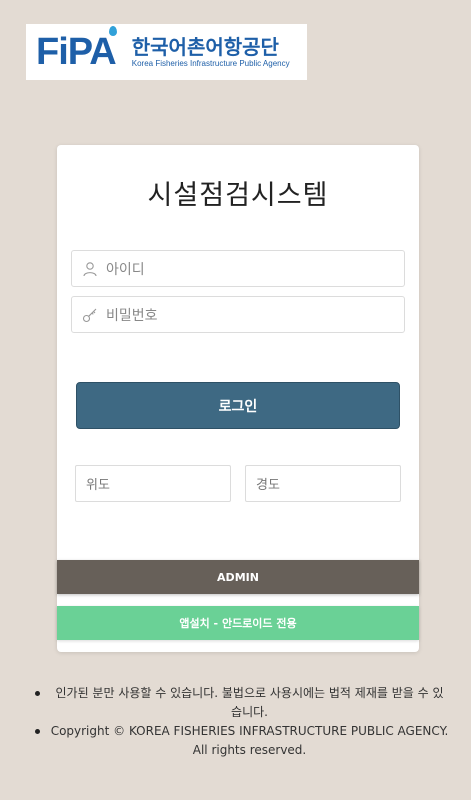  Describe the element at coordinates (238, 195) in the screenshot. I see `page-title: 시설점검시스템` at that location.